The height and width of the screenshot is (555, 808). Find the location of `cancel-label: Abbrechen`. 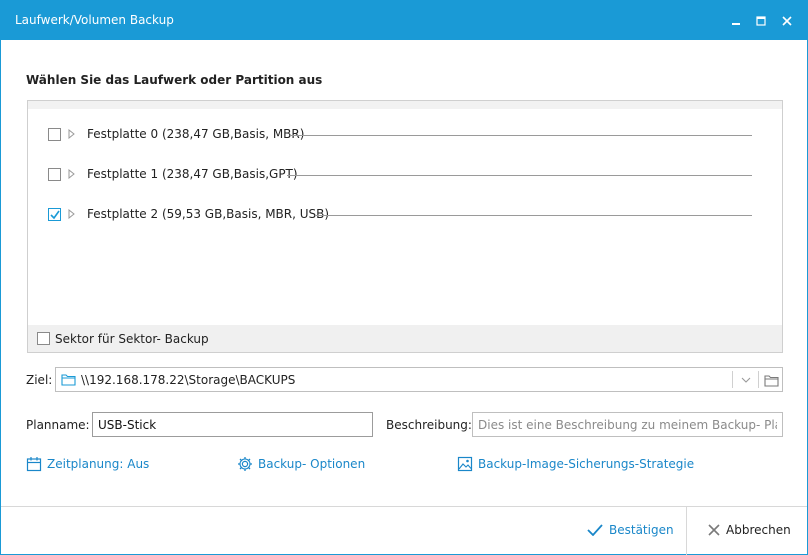

cancel-label: Abbrechen is located at coordinates (758, 530).